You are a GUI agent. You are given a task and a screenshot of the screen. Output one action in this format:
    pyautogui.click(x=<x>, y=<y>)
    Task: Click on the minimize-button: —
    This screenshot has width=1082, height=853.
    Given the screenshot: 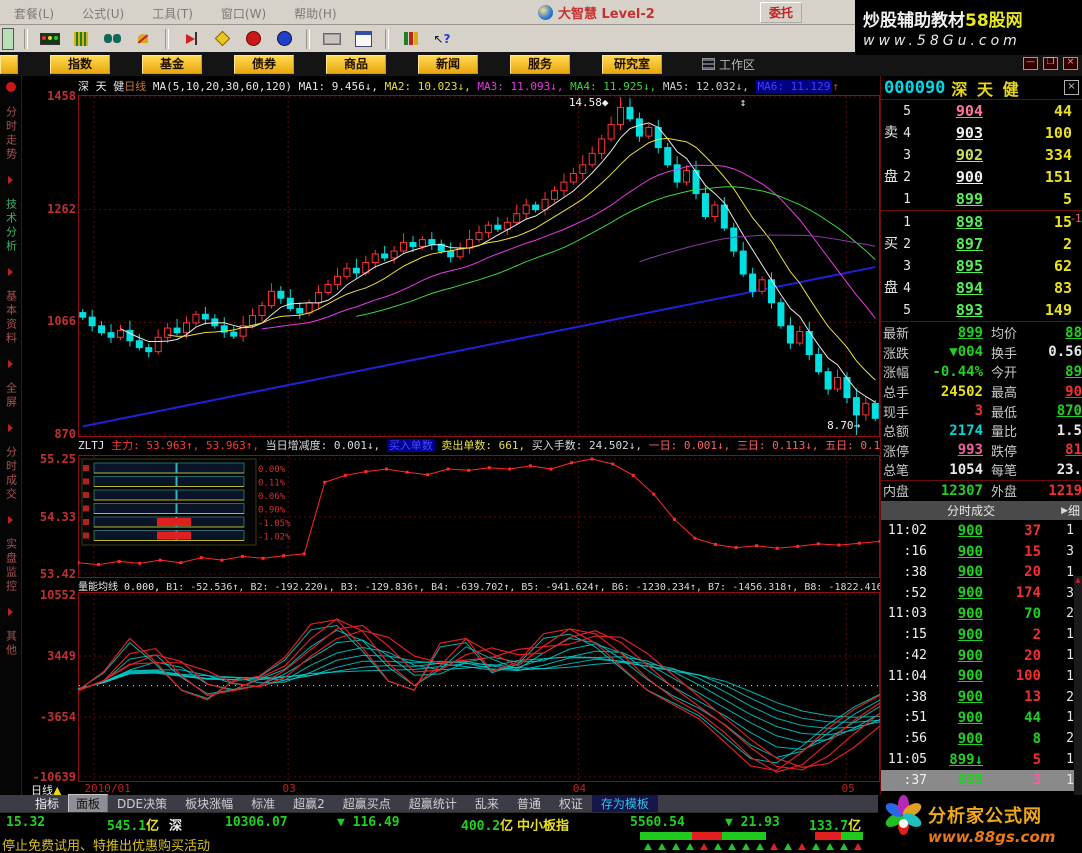 What is the action you would take?
    pyautogui.click(x=1030, y=63)
    